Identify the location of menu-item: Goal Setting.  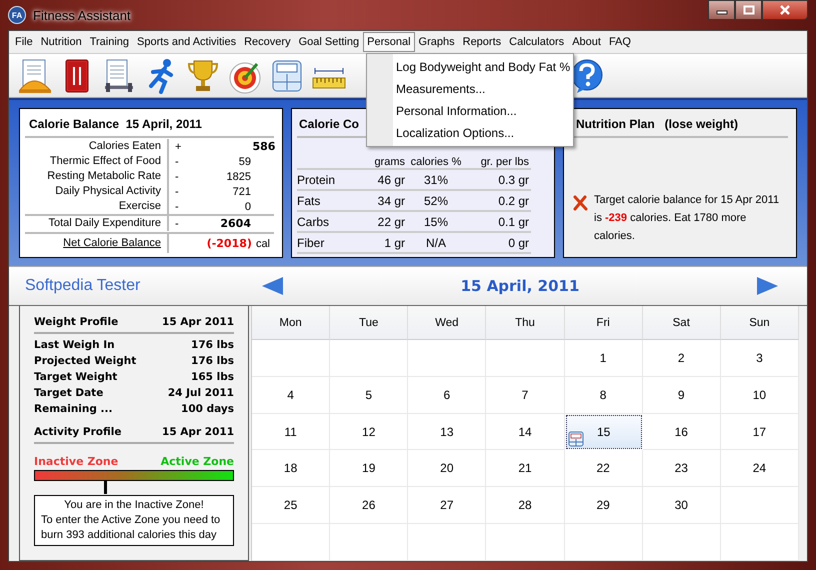
(329, 42).